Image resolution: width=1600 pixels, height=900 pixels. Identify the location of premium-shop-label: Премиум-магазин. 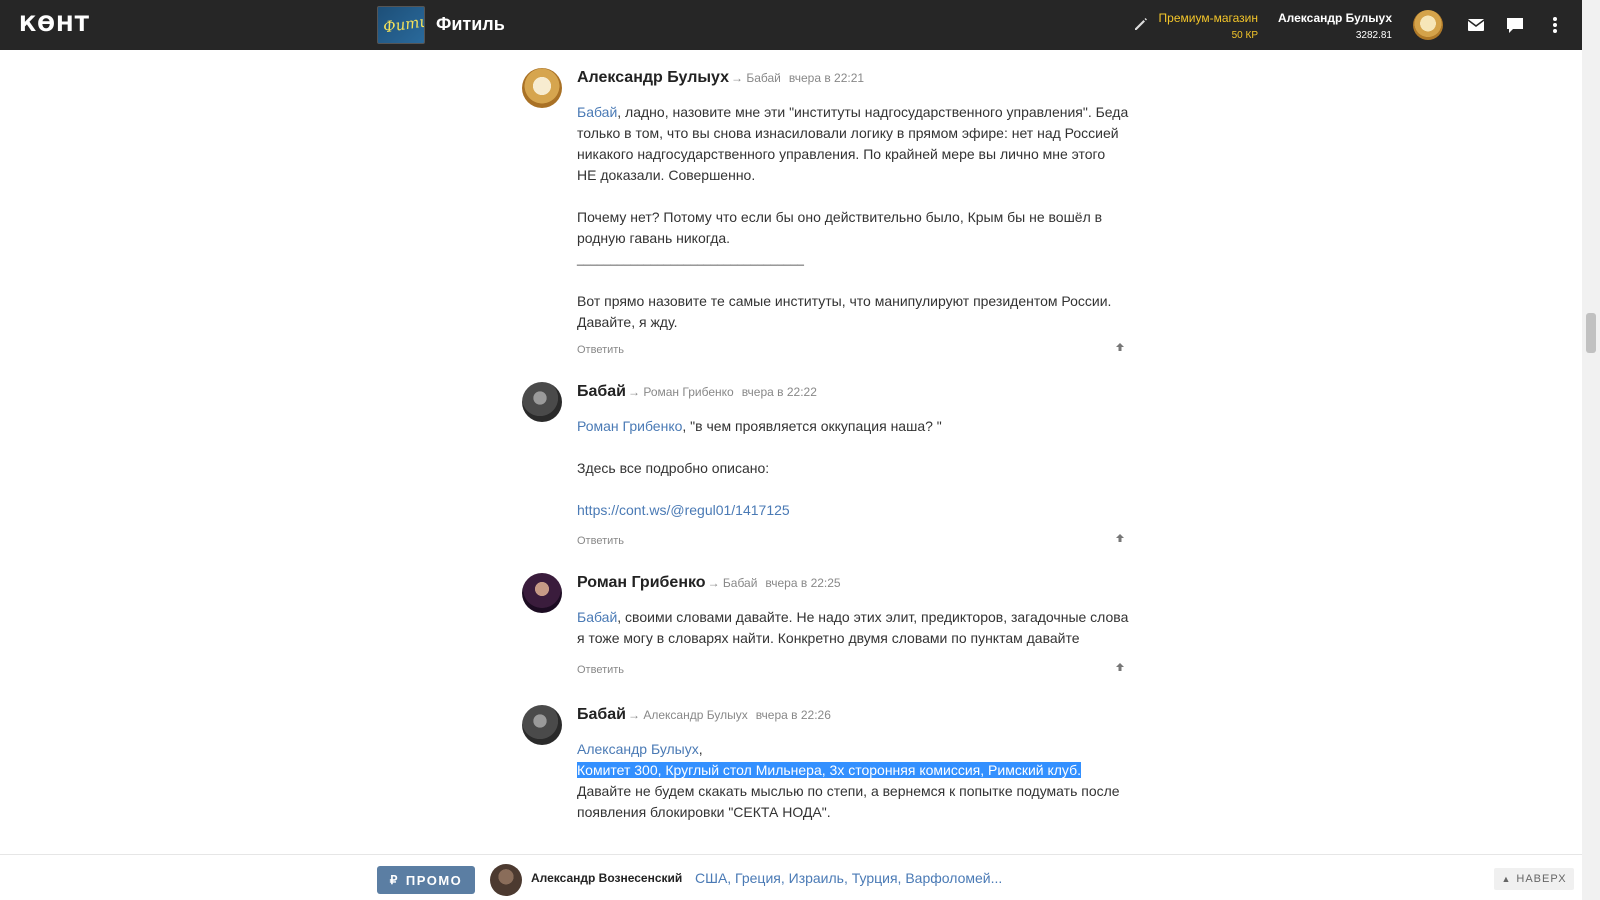
(1208, 18).